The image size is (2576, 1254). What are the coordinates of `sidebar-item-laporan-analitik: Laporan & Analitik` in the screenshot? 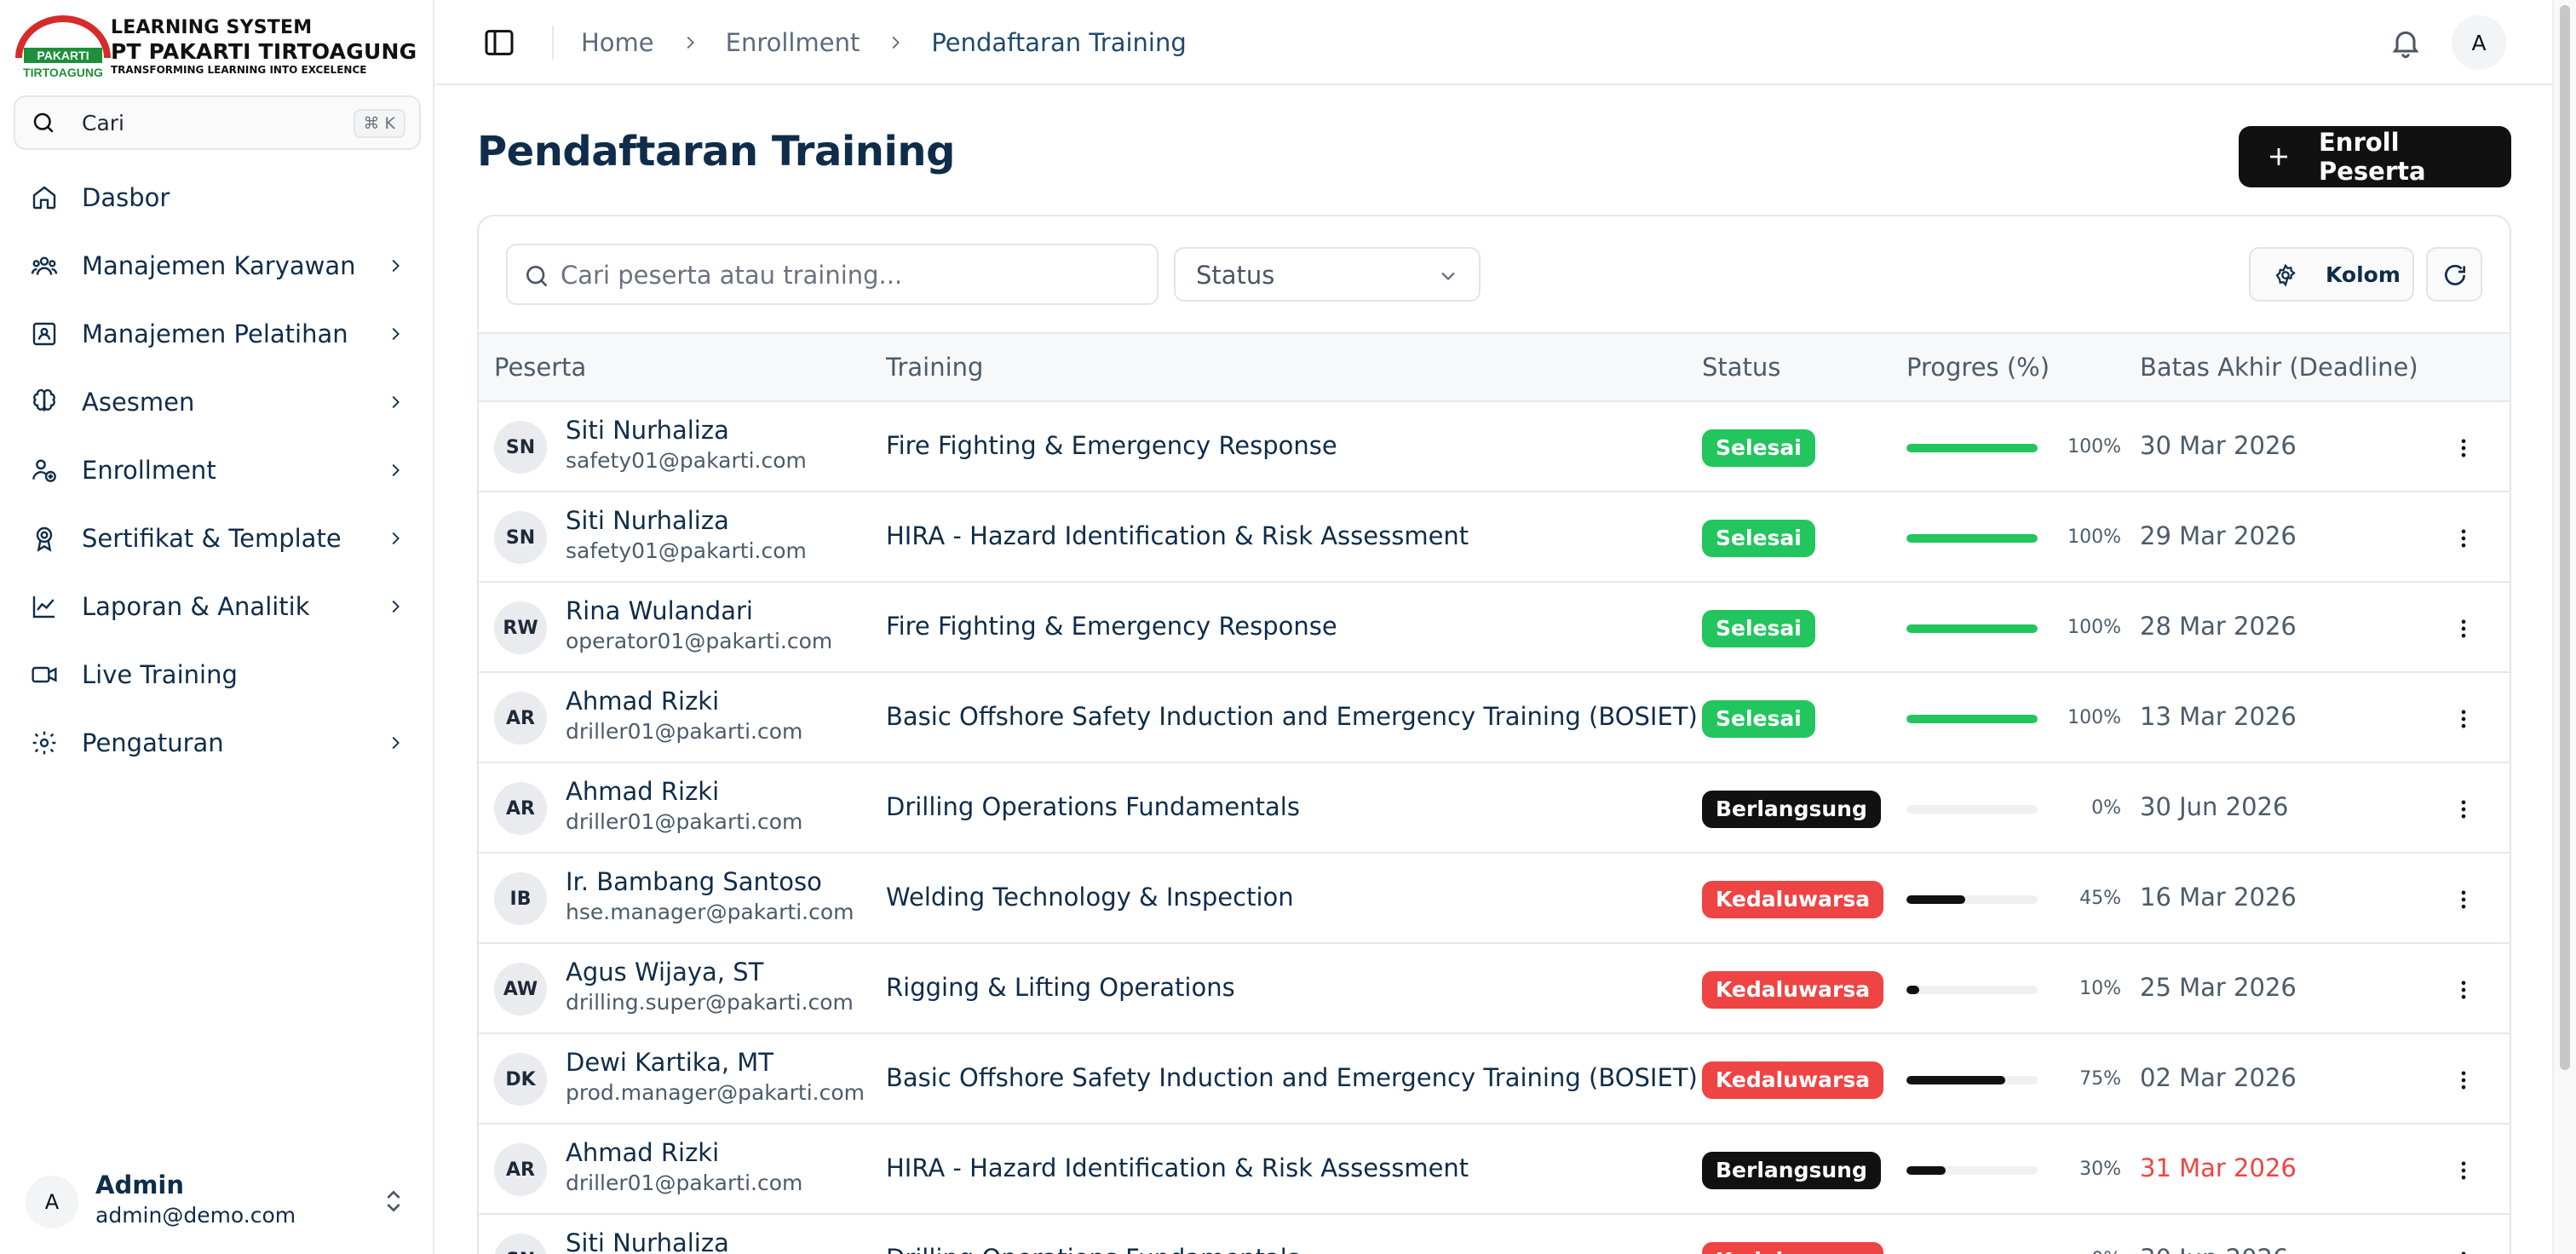 It's located at (217, 606).